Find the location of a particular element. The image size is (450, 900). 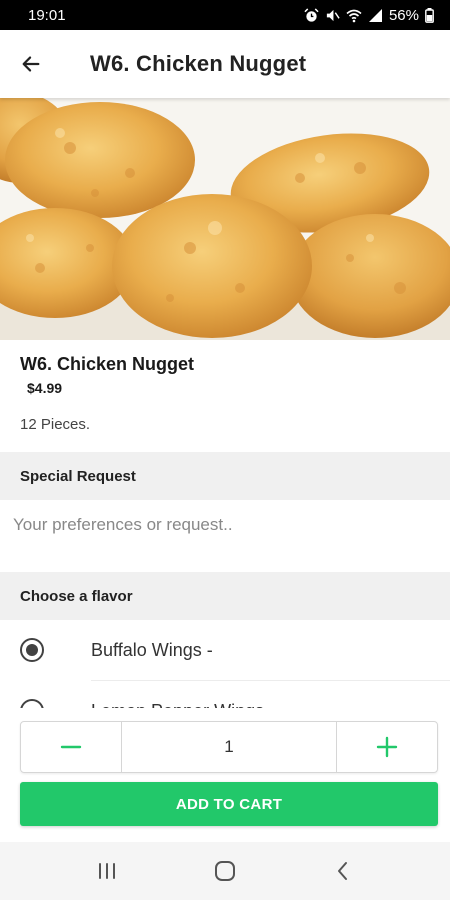

quantity-value: 1 is located at coordinates (229, 747).